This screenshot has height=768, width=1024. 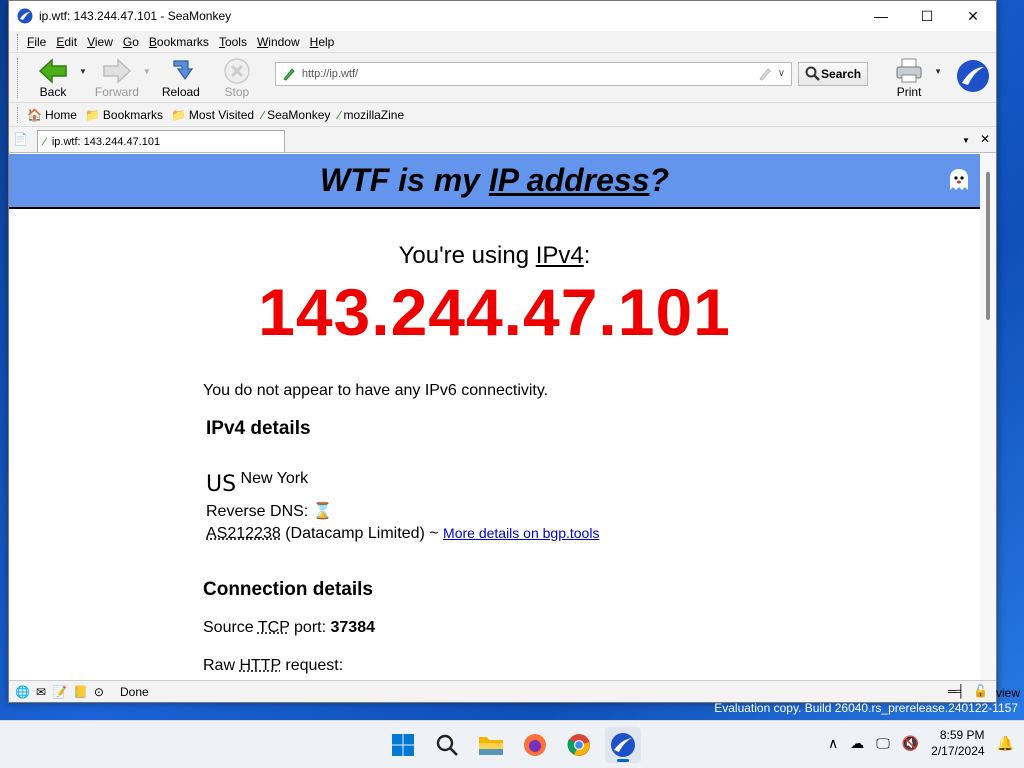 I want to click on menu-file: File, so click(x=36, y=42).